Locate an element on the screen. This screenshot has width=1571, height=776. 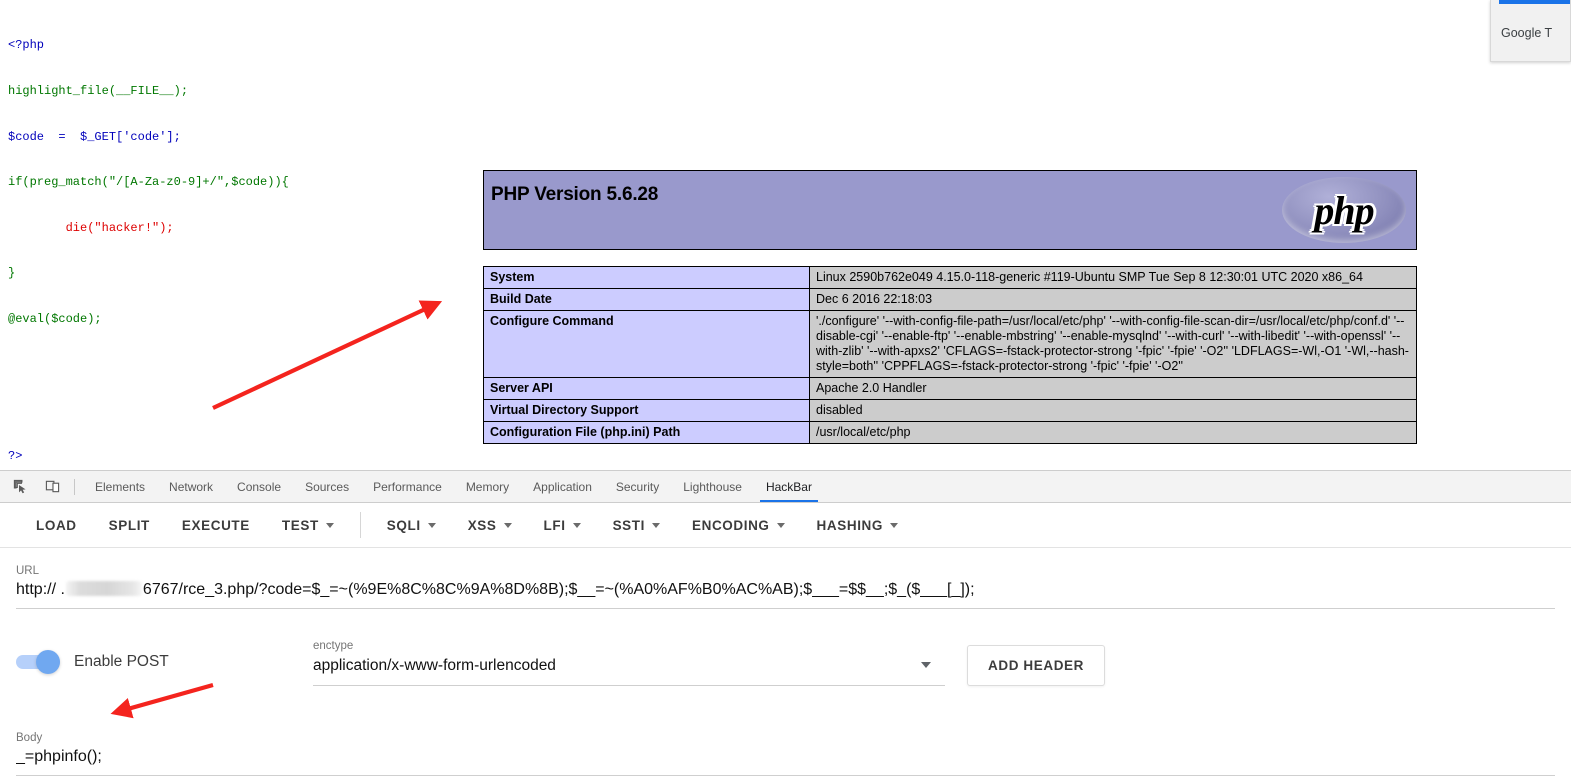
phpinfo-header-band: PHP Version 5.6.28 php is located at coordinates (950, 210).